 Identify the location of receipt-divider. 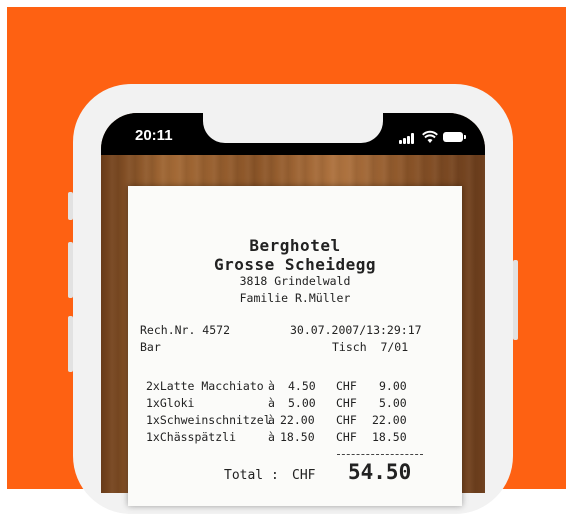
(380, 454).